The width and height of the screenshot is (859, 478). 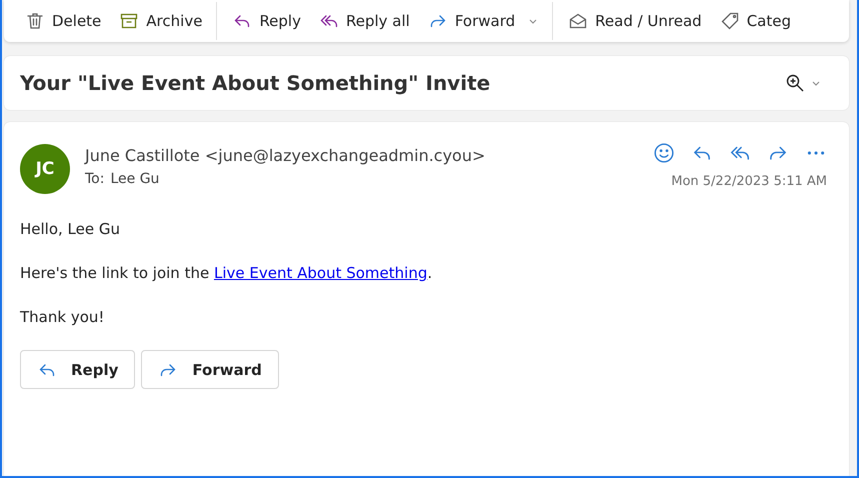 What do you see at coordinates (256, 83) in the screenshot?
I see `email-subject: Your "Live Event About Something" Invite` at bounding box center [256, 83].